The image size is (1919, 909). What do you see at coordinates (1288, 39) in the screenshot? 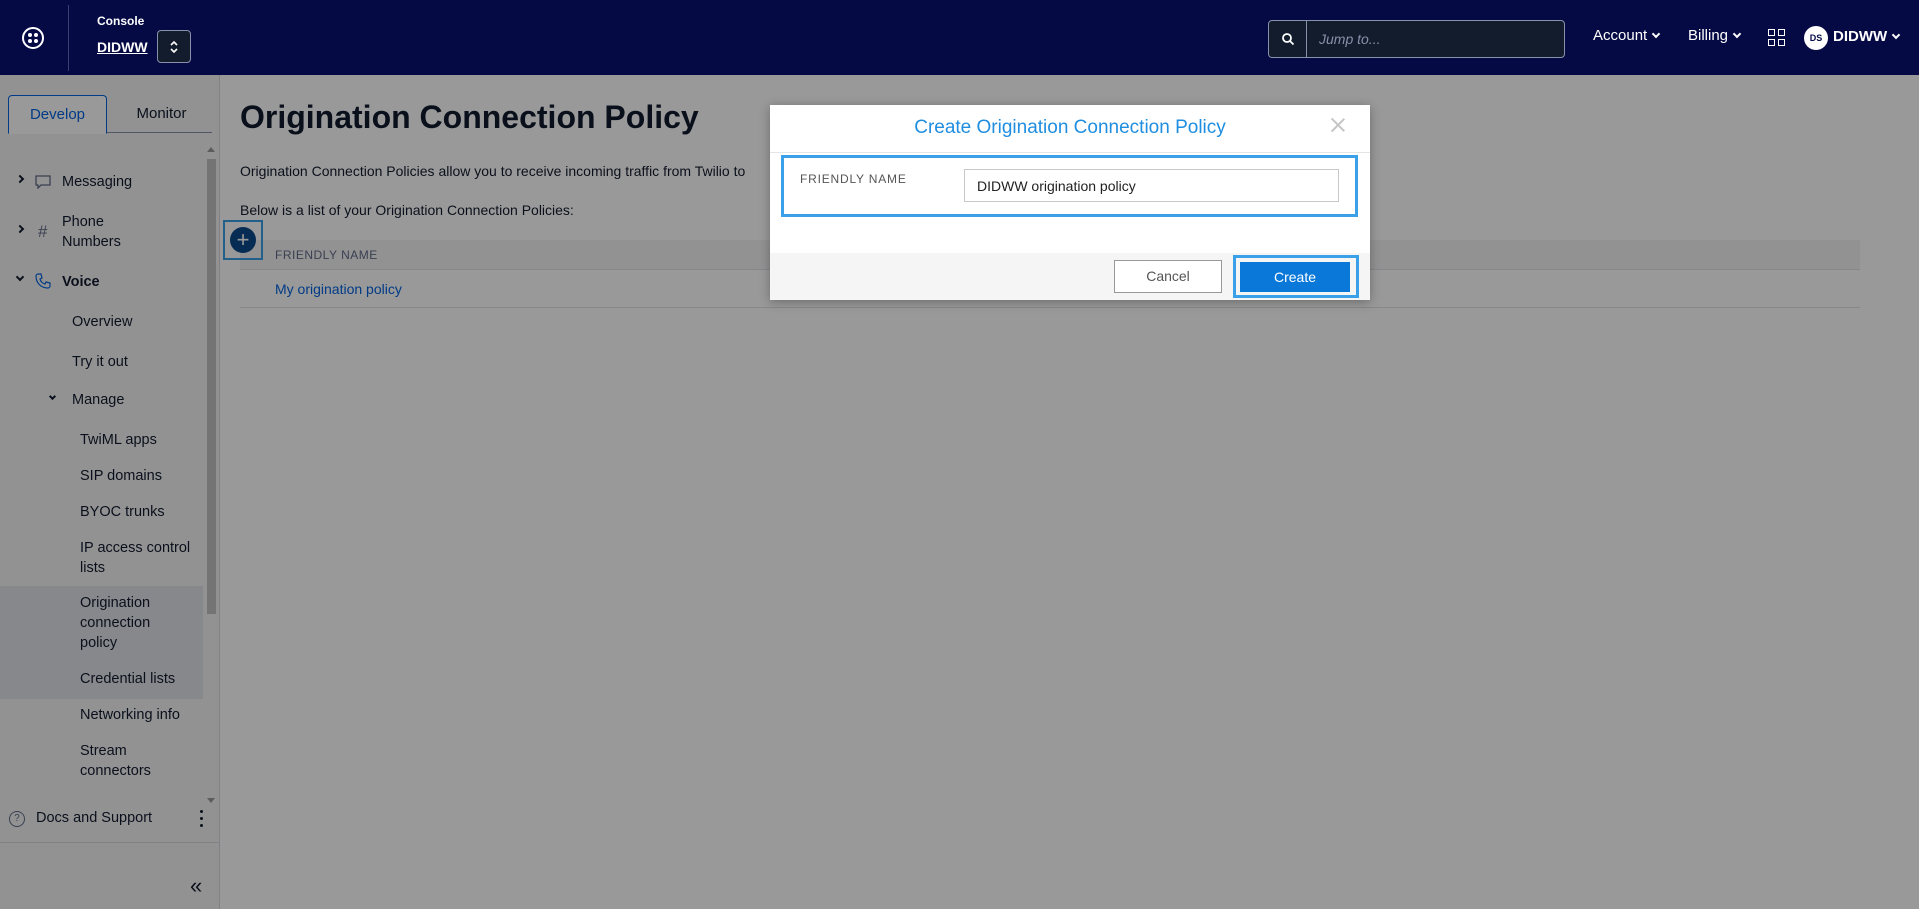
I see `search-icon` at bounding box center [1288, 39].